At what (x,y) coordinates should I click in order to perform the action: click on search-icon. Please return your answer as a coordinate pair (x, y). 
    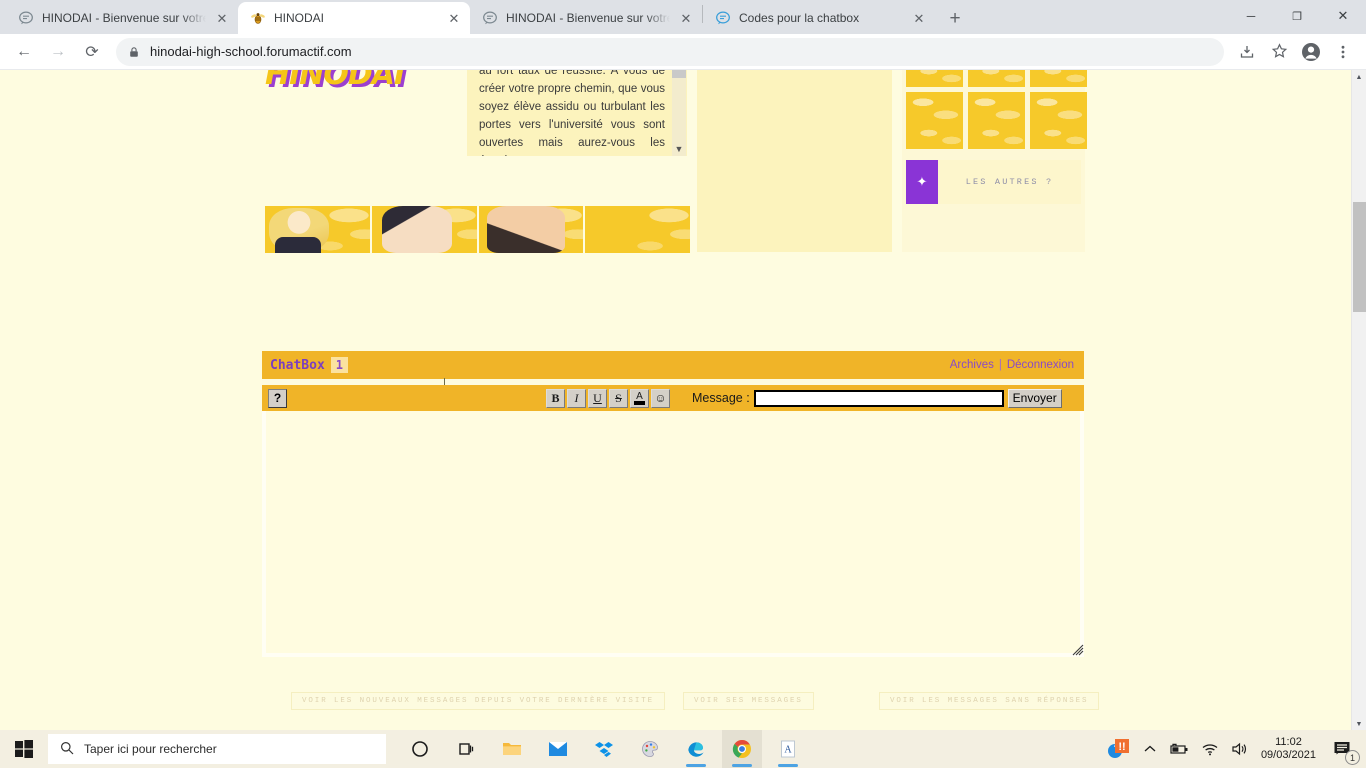
    Looking at the image, I should click on (67, 749).